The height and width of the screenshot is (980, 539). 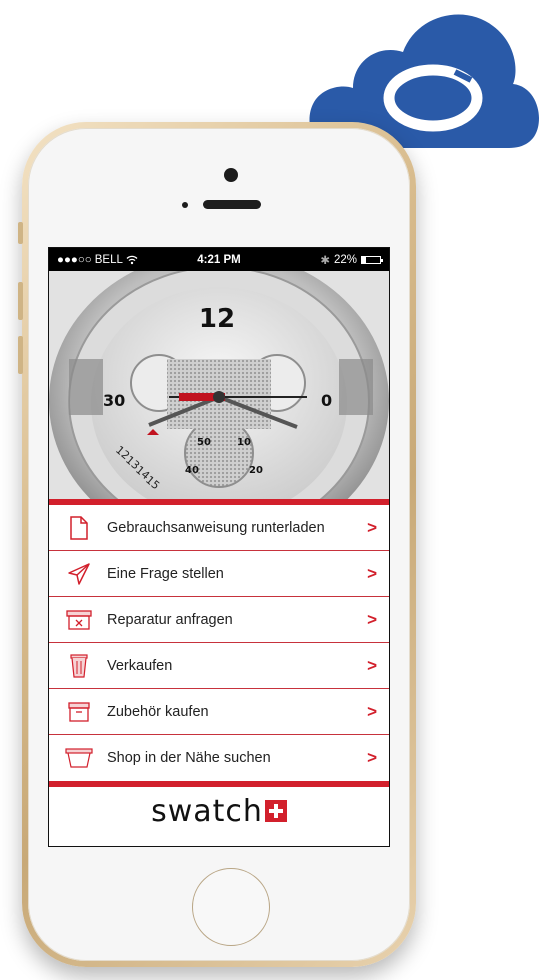 I want to click on paper-plane-icon, so click(x=79, y=574).